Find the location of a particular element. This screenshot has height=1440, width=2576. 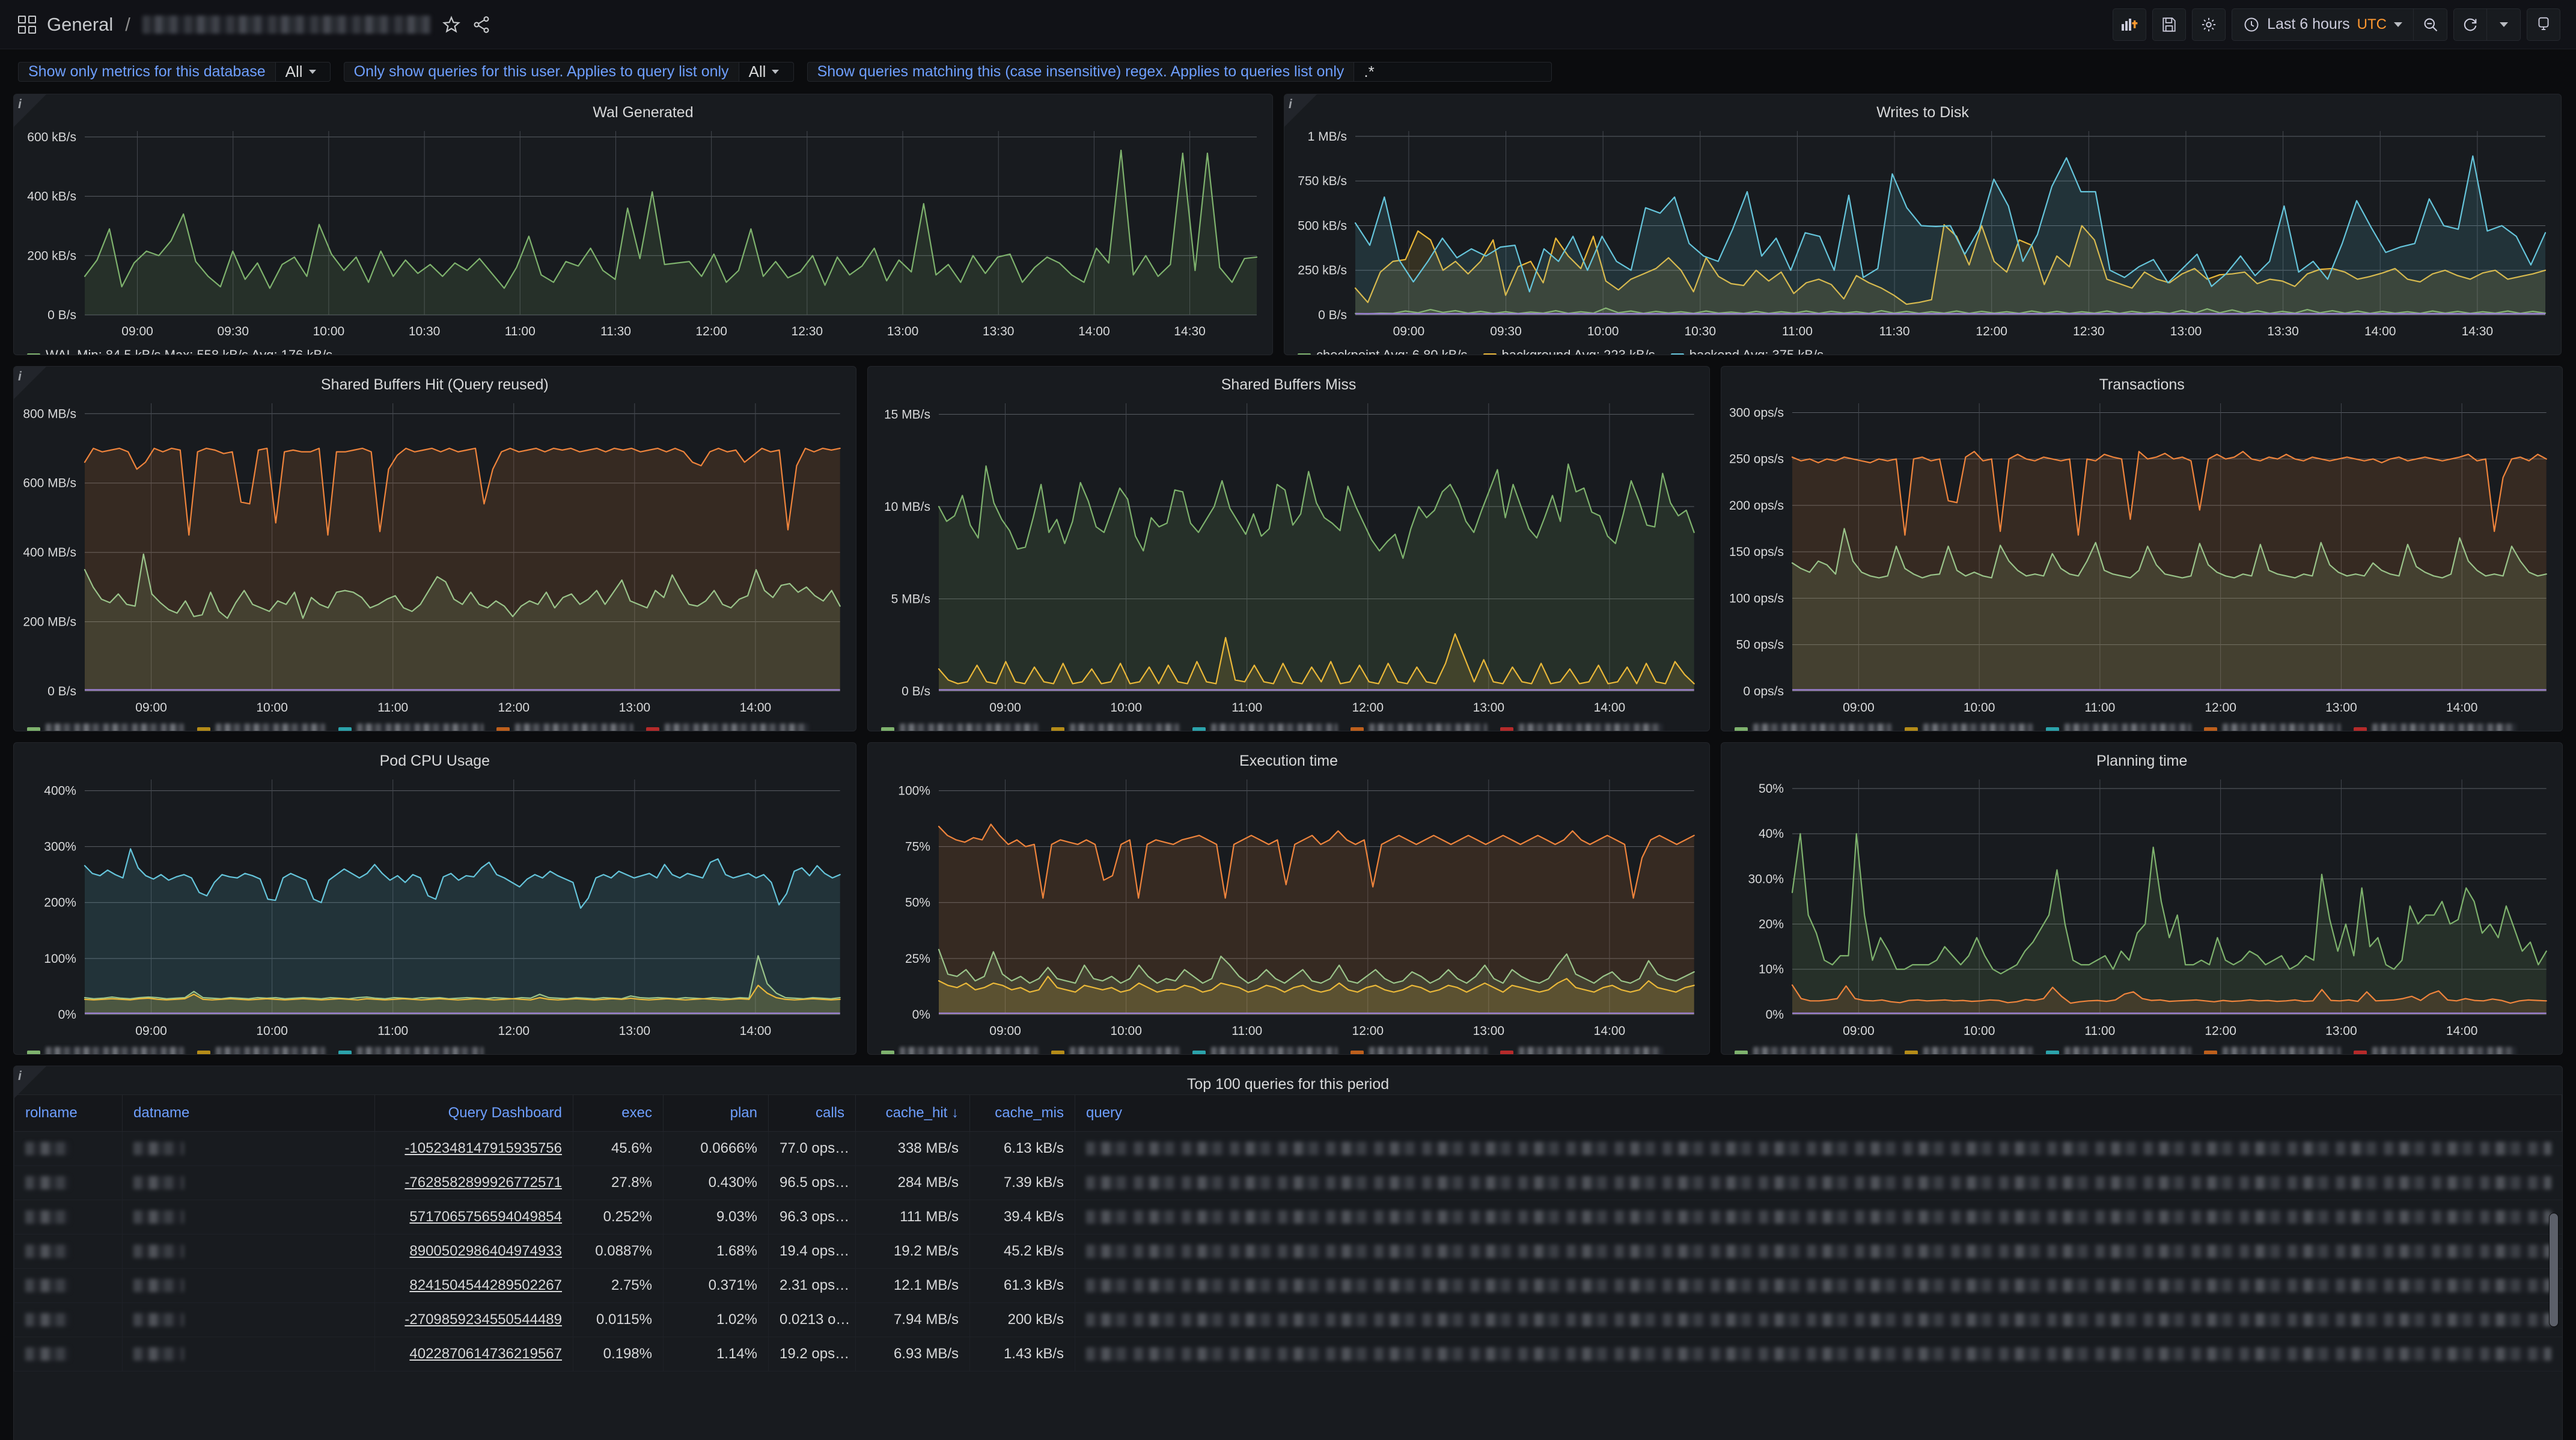

refresh-dashboard-button is located at coordinates (2470, 25).